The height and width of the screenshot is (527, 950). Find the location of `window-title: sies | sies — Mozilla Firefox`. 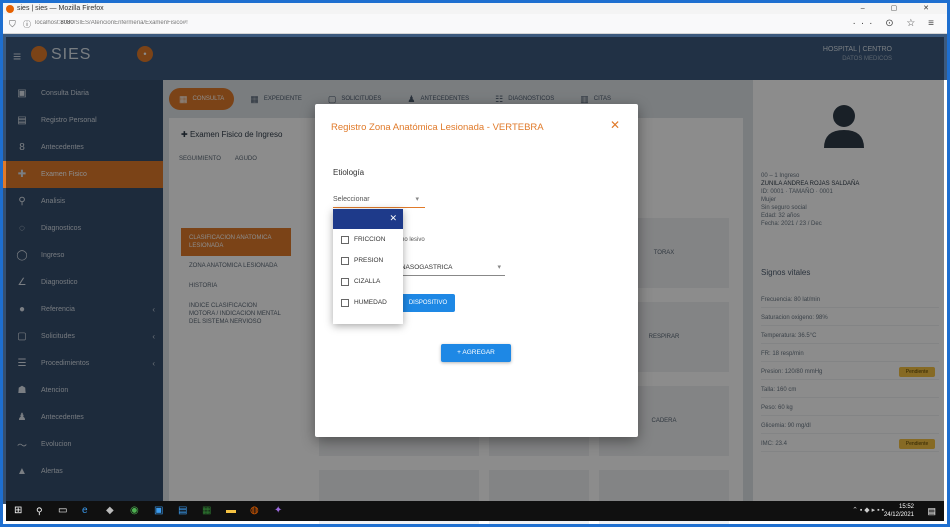

window-title: sies | sies — Mozilla Firefox is located at coordinates (60, 8).